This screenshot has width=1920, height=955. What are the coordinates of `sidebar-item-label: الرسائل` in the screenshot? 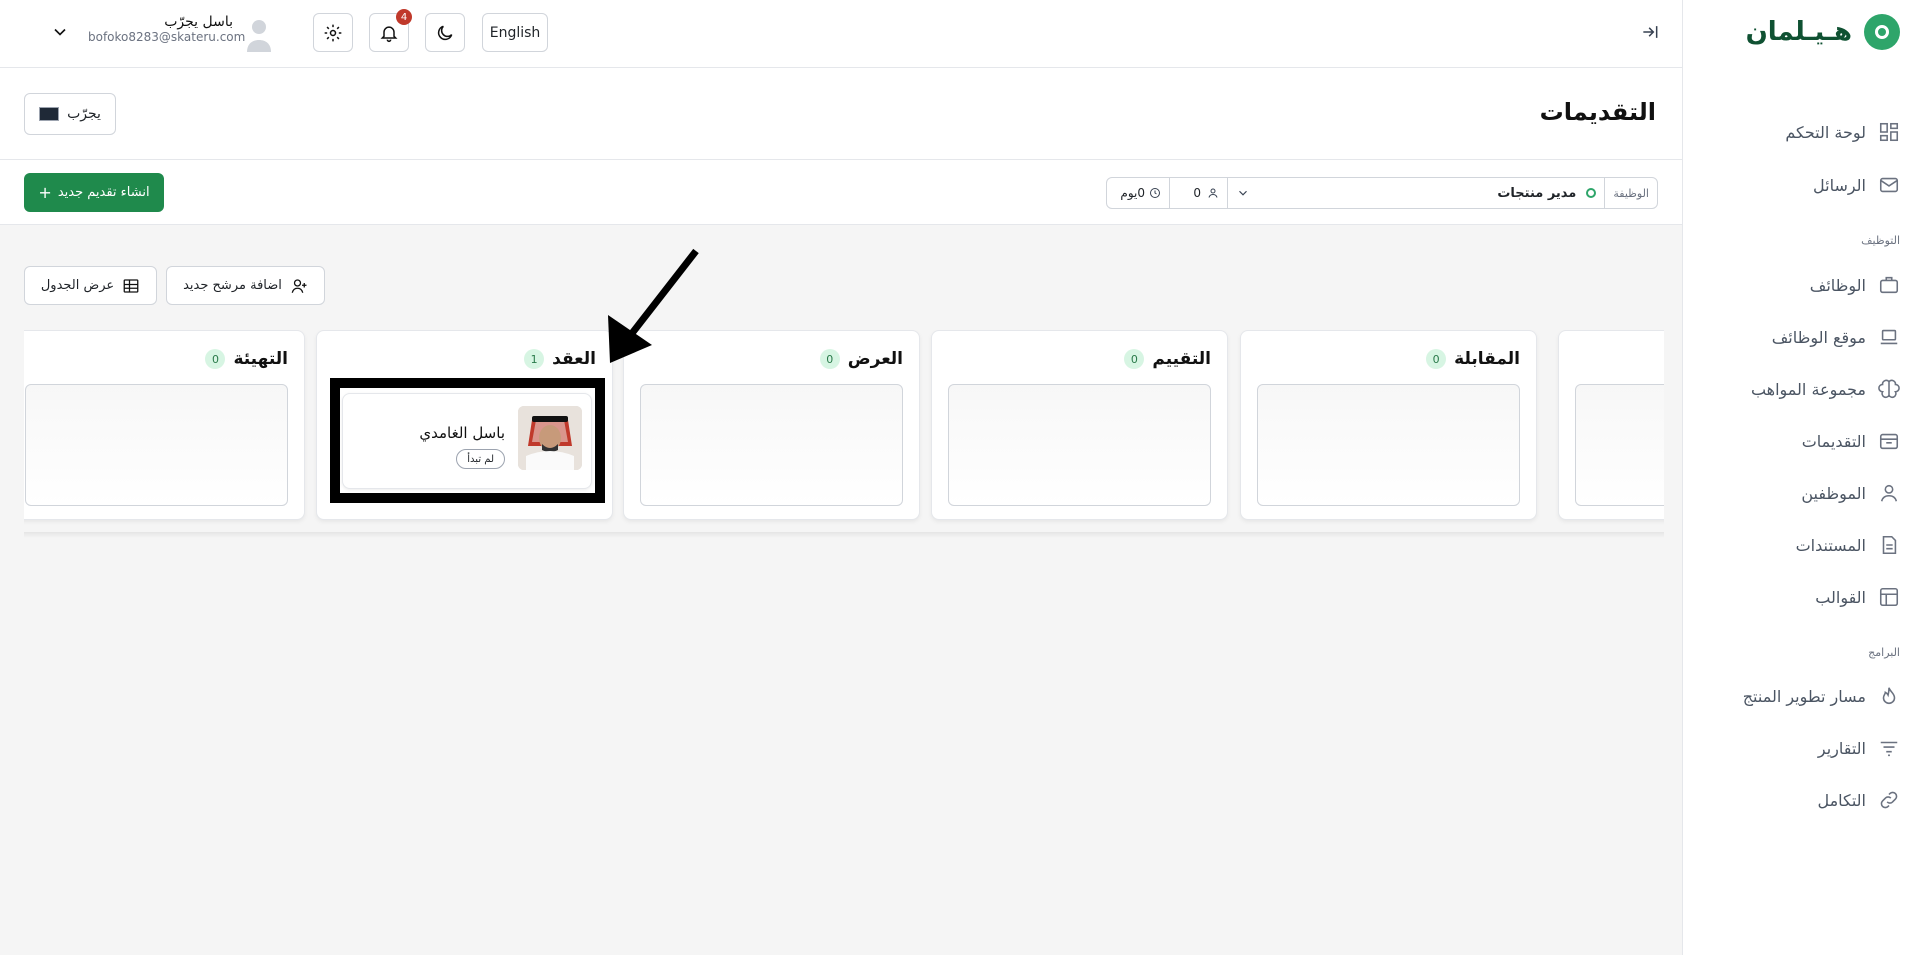 It's located at (1839, 185).